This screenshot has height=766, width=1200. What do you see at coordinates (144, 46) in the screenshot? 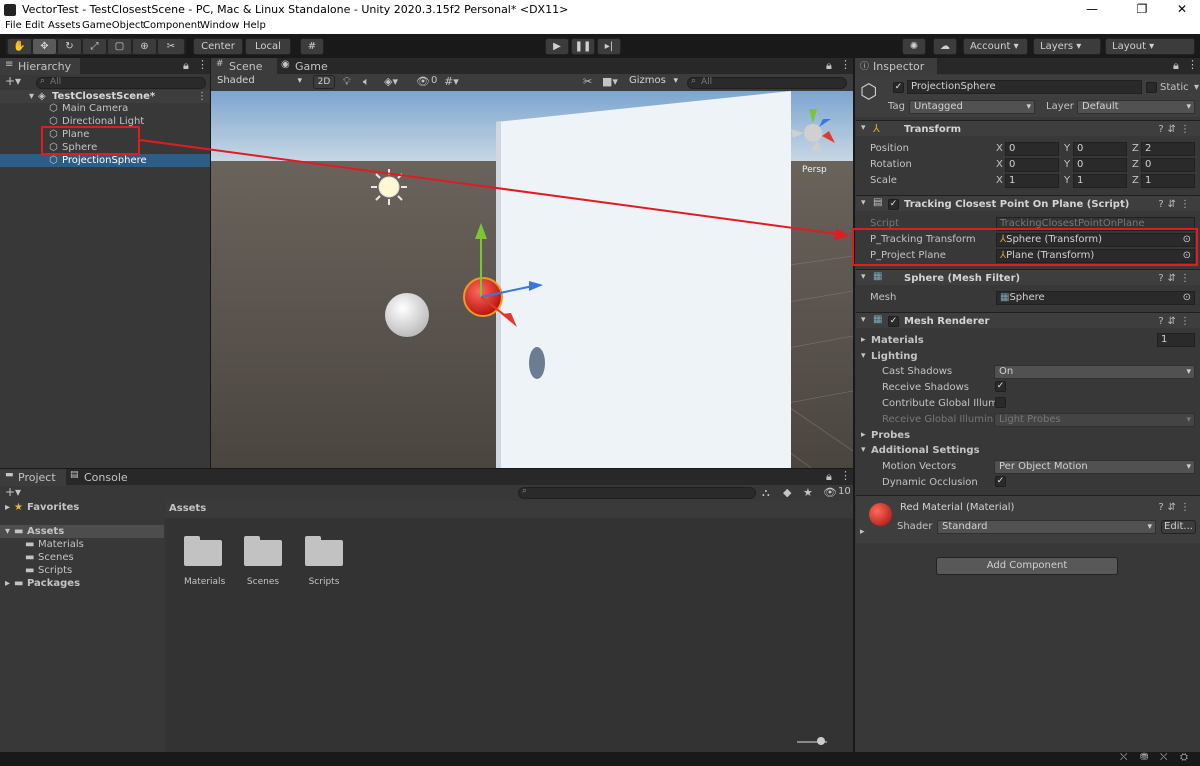
I see `transform-tool-icon: ⊕` at bounding box center [144, 46].